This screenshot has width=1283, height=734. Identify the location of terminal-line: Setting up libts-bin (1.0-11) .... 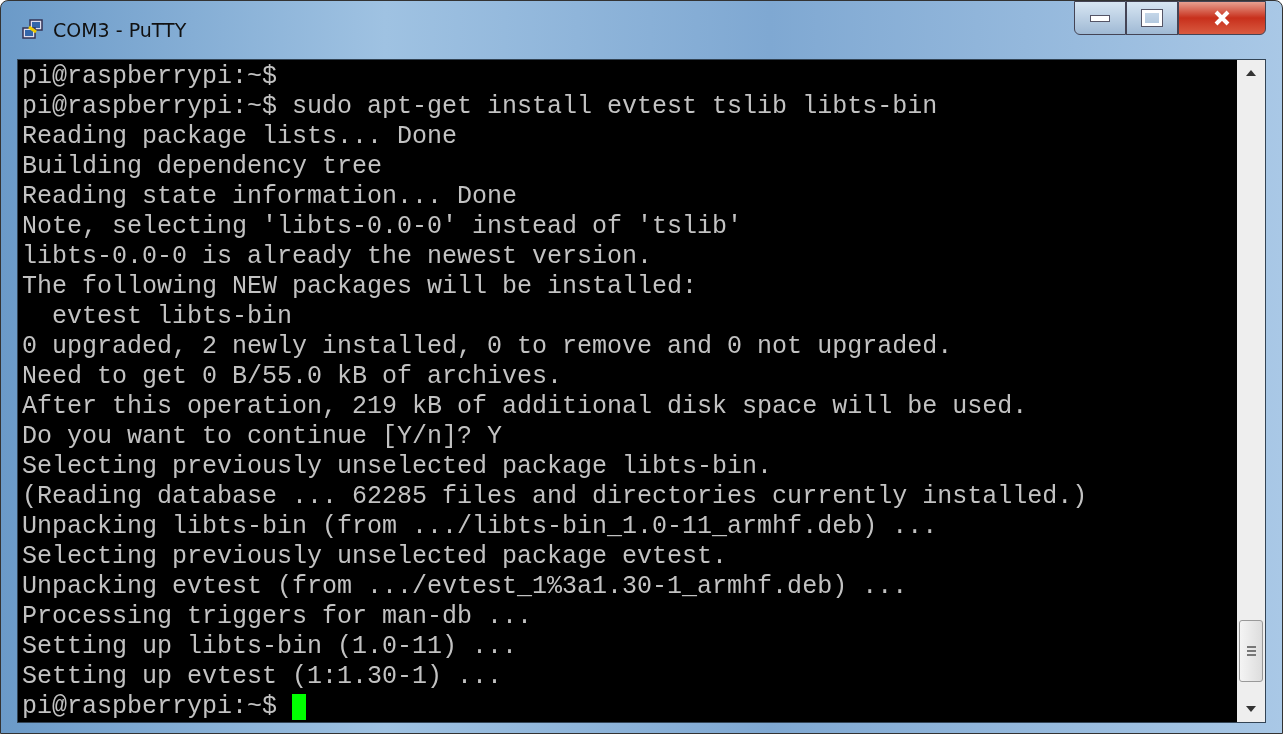
(270, 647).